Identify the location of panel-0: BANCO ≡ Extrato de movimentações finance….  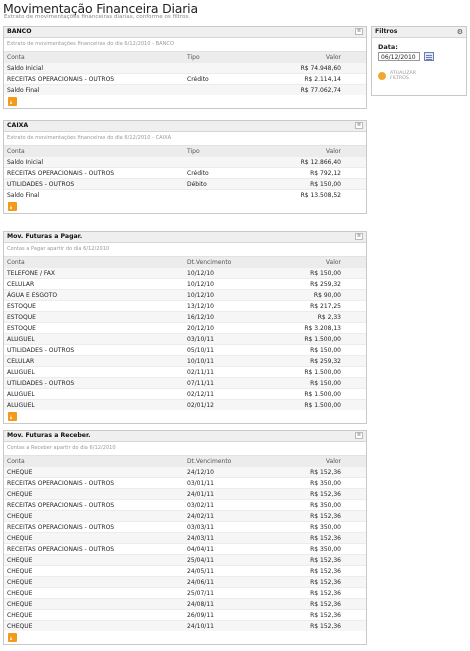
(185, 67).